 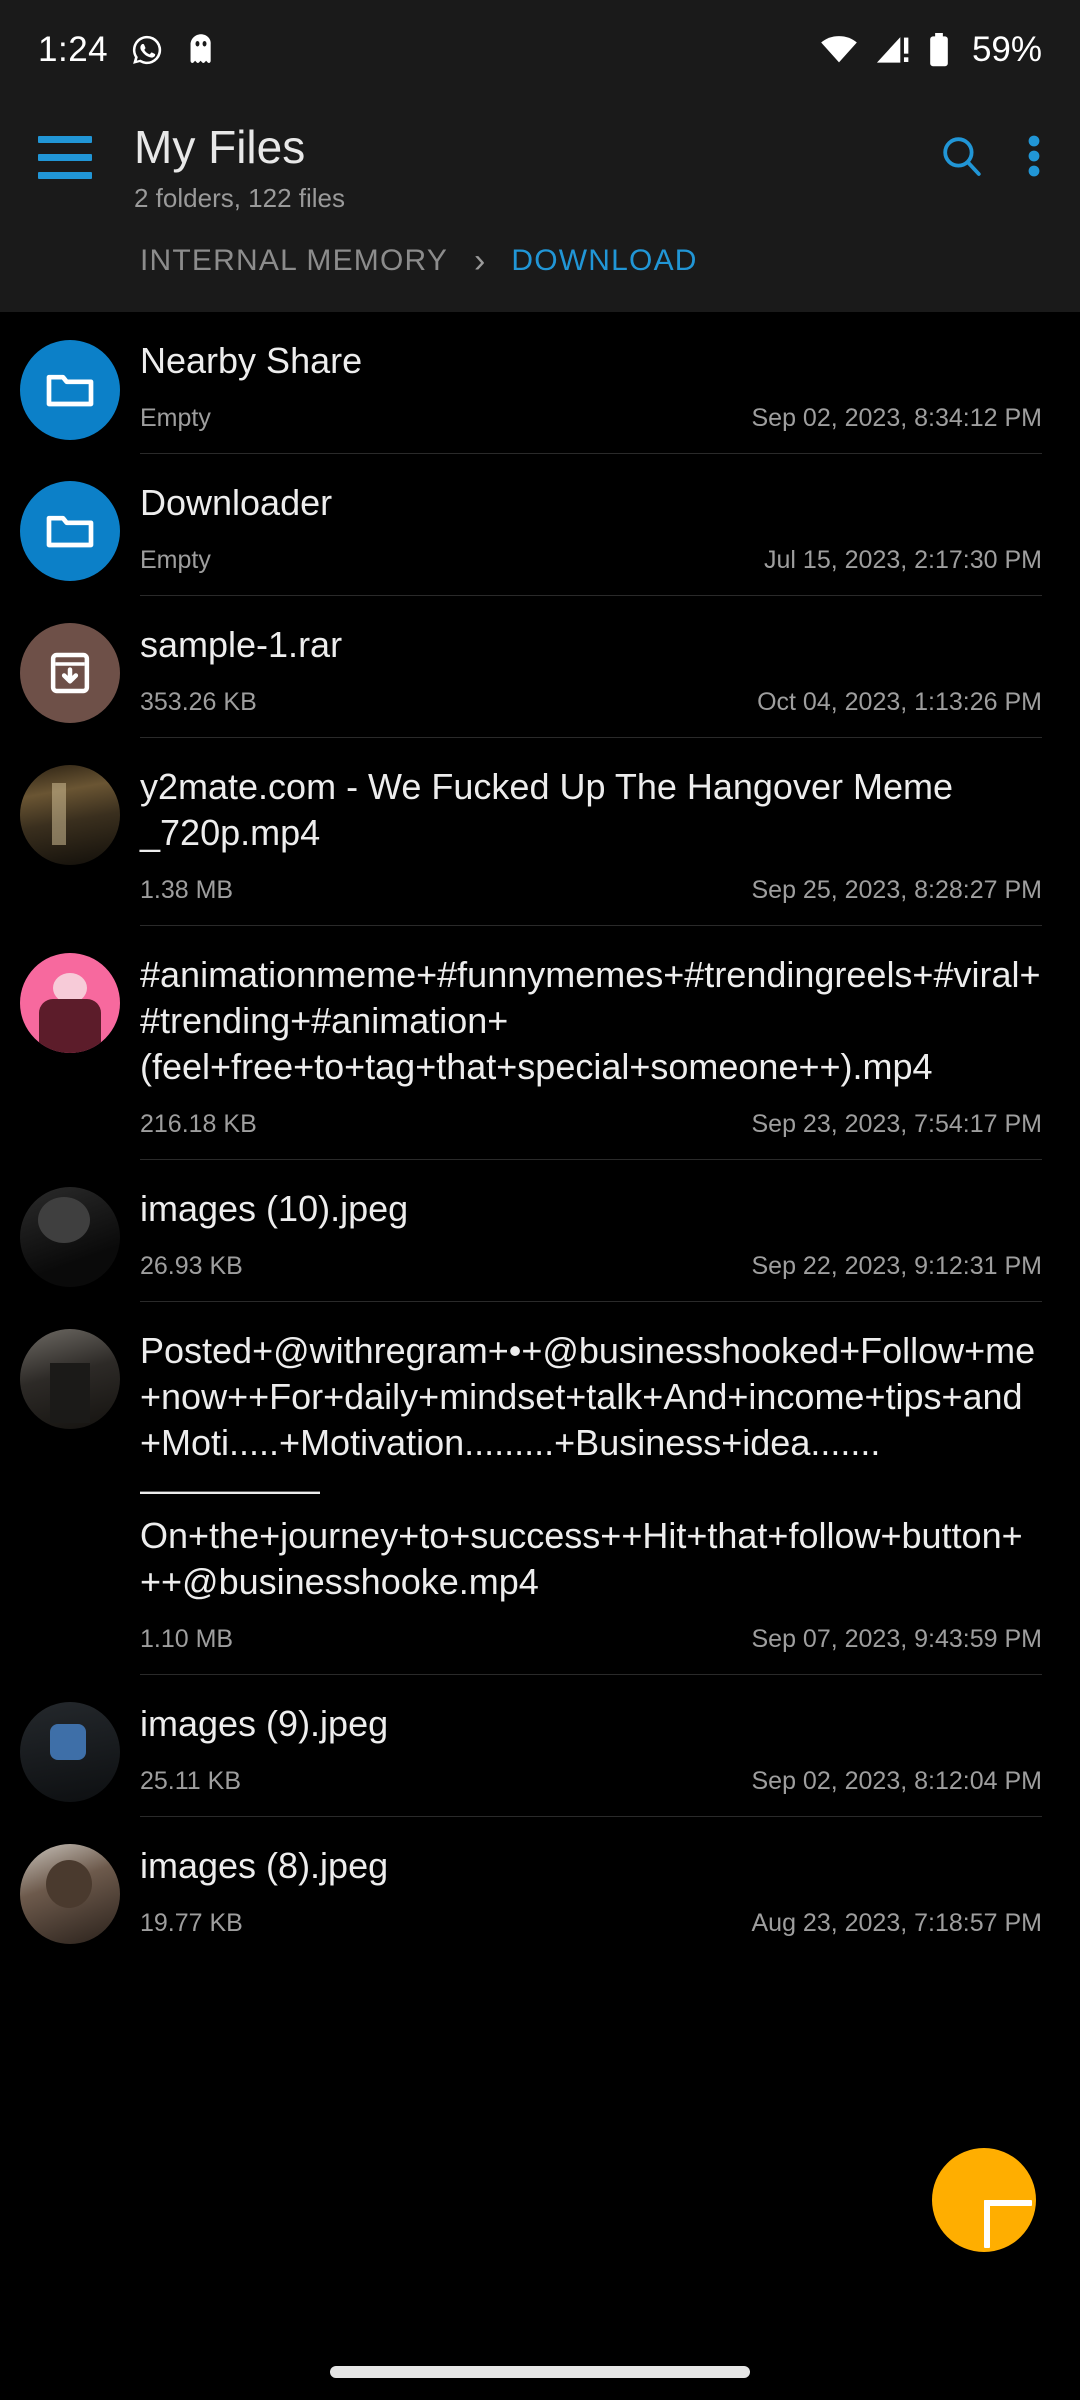 I want to click on battery-icon, so click(x=939, y=50).